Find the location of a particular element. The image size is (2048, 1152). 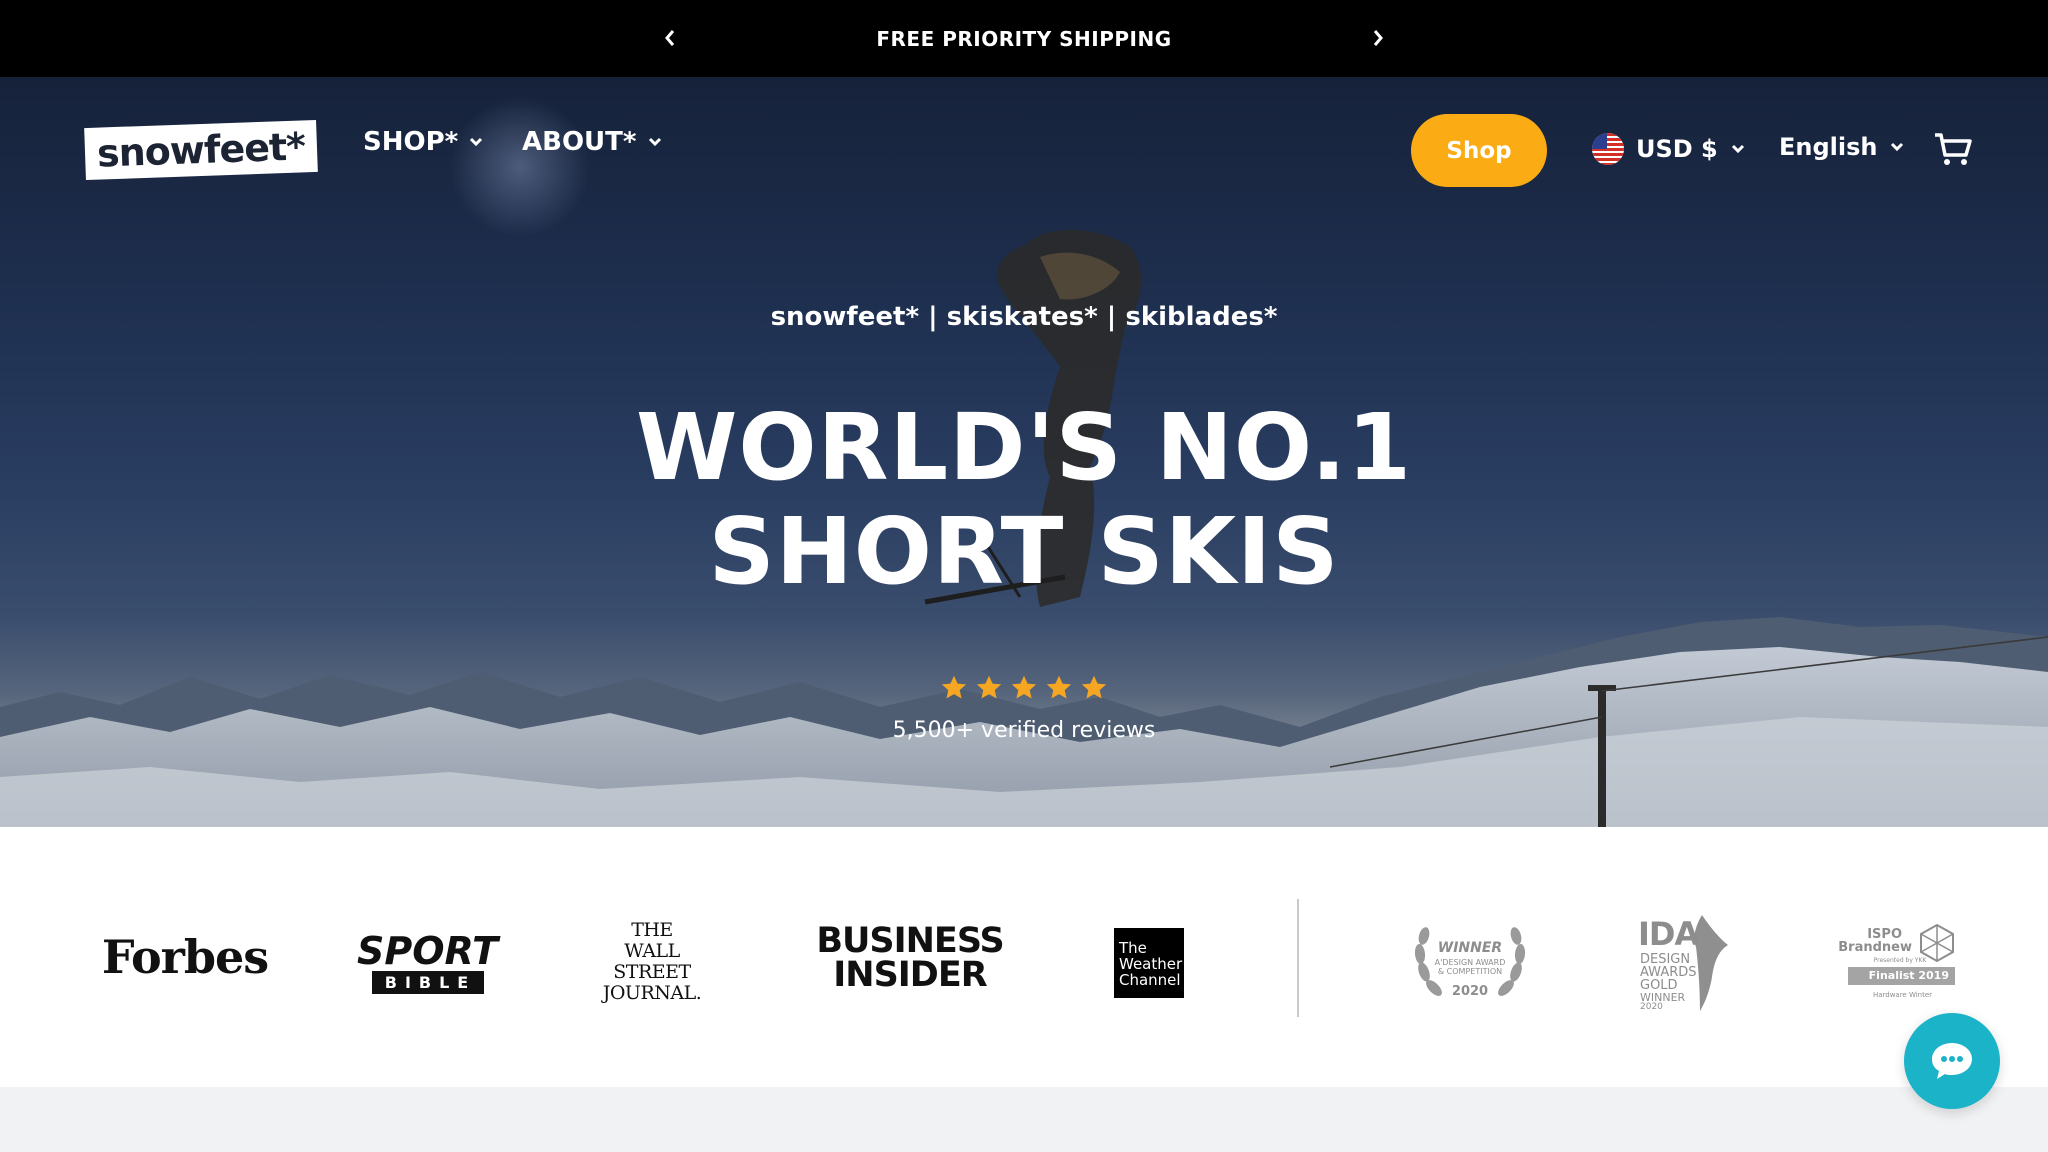

sport-bible-bottom: BIBLE is located at coordinates (427, 982).